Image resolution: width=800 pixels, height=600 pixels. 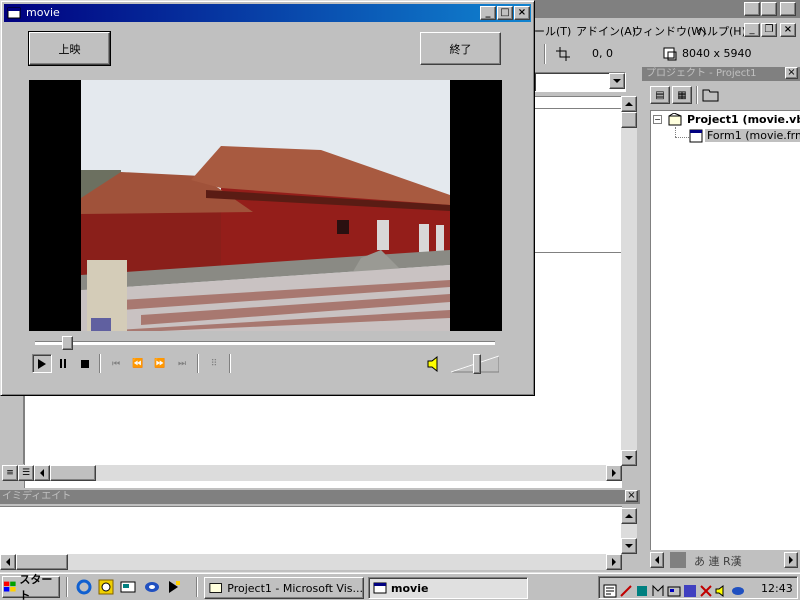 I want to click on immediate-horizontal-scrollbar, so click(x=311, y=562).